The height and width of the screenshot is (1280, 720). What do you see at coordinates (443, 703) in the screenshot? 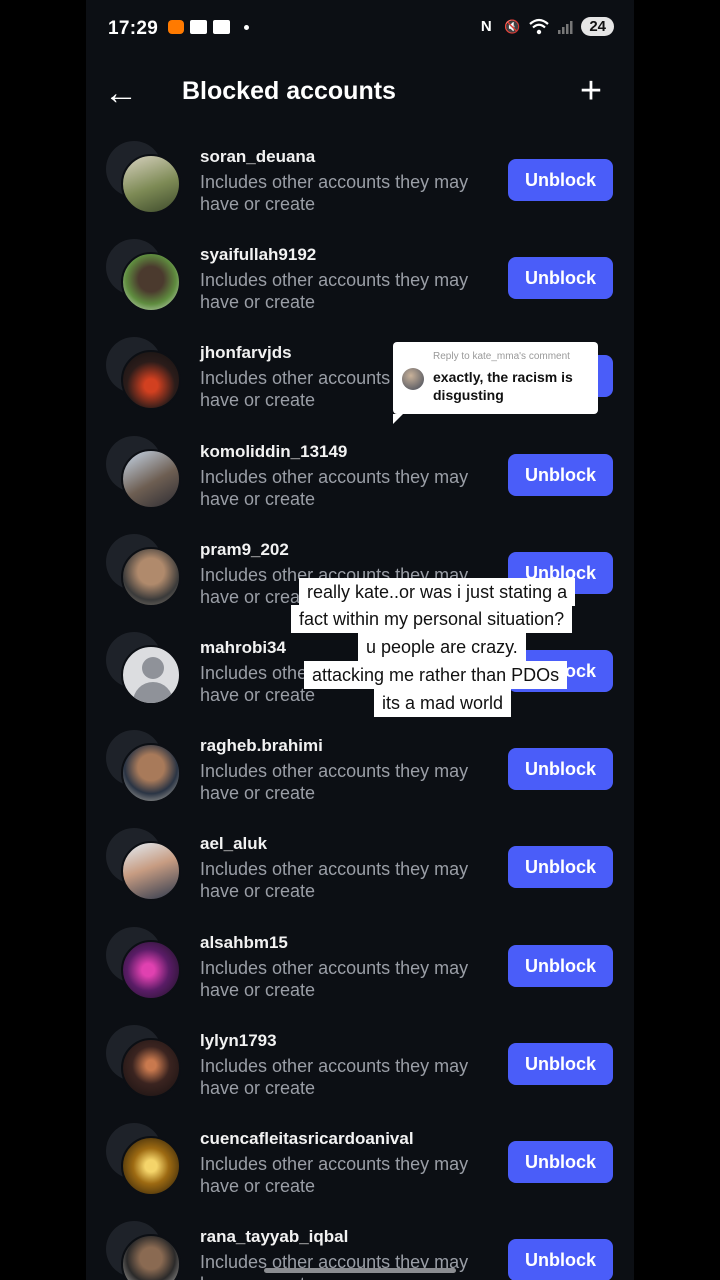
I see `caption-line: its a mad world` at bounding box center [443, 703].